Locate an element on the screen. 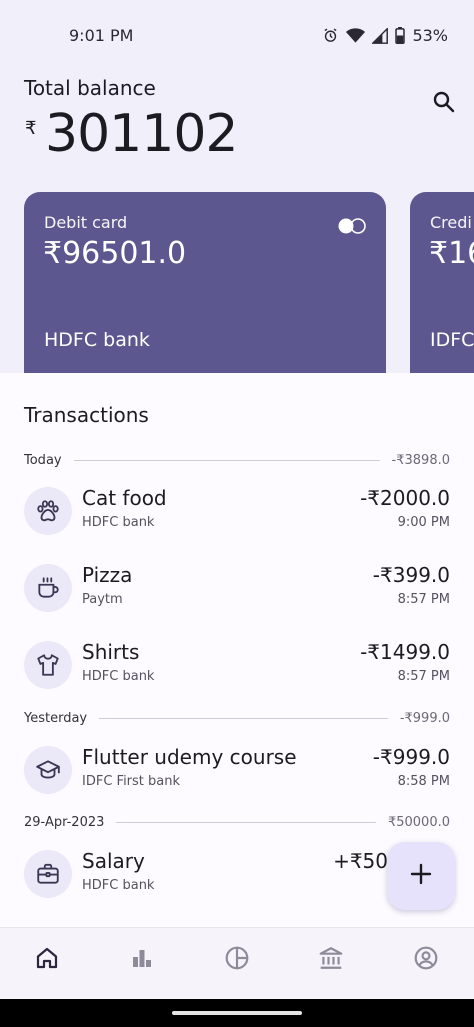 The width and height of the screenshot is (474, 1027). transaction-bank: IDFC First bank is located at coordinates (131, 781).